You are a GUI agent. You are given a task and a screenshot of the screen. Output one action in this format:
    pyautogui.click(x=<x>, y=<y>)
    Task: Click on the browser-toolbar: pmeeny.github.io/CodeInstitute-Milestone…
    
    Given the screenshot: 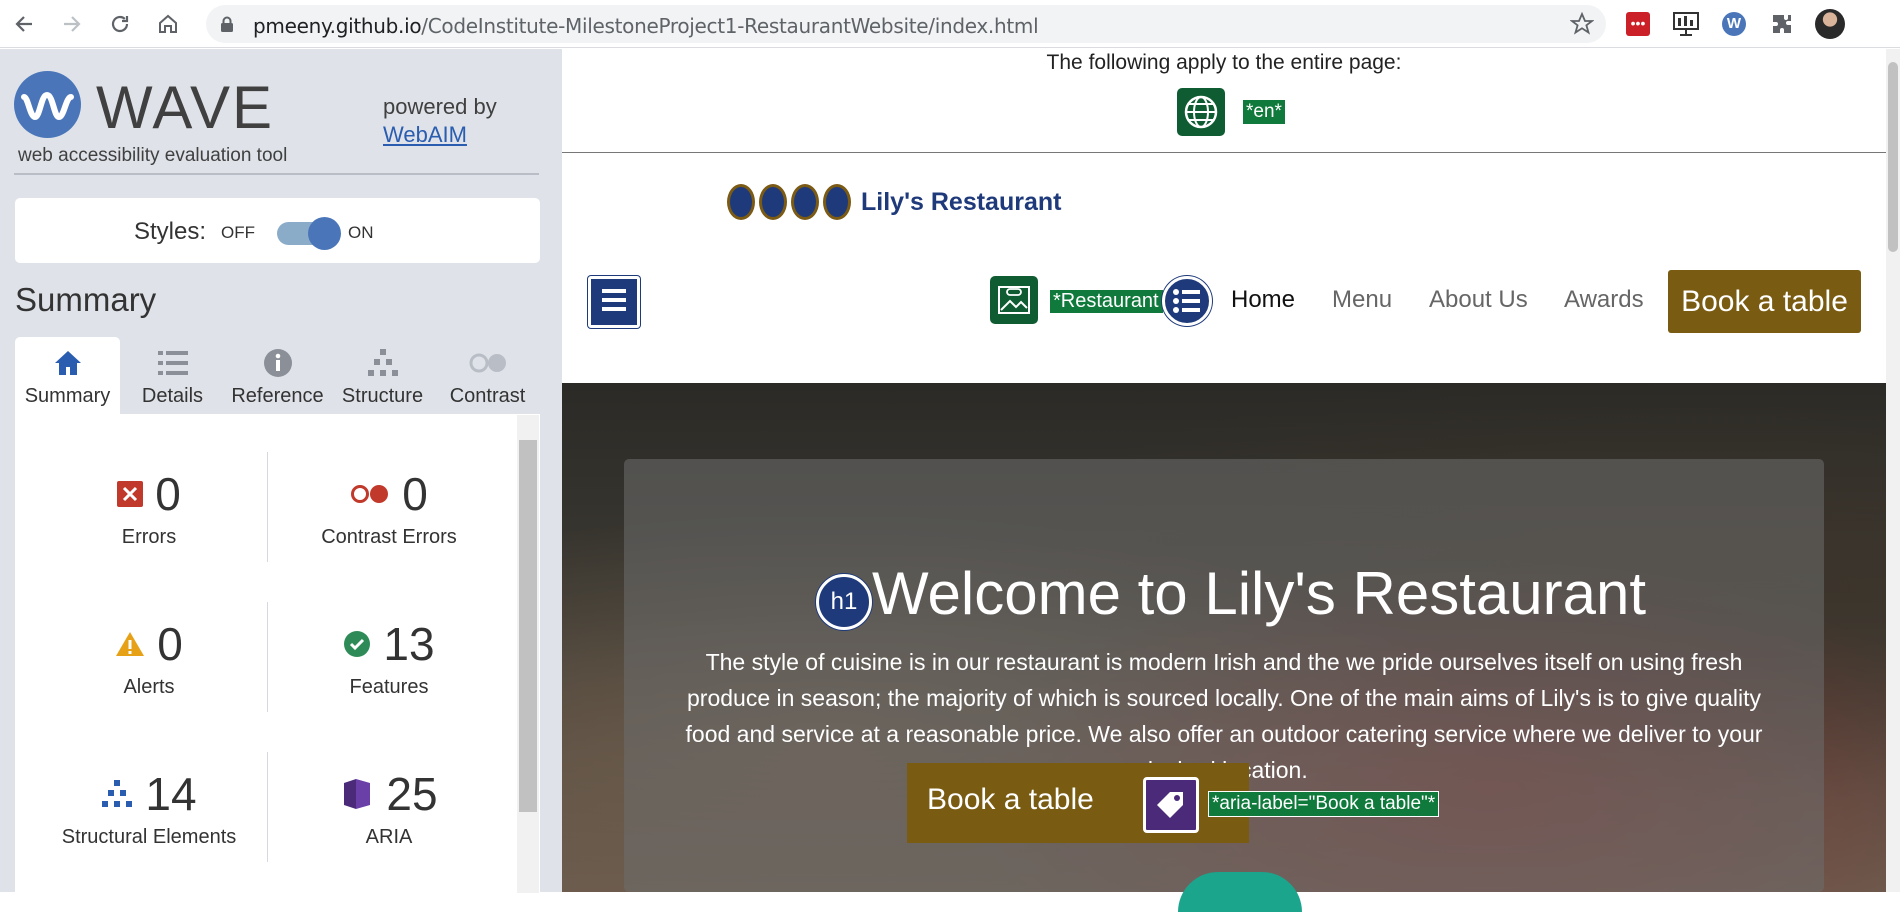 What is the action you would take?
    pyautogui.click(x=950, y=24)
    